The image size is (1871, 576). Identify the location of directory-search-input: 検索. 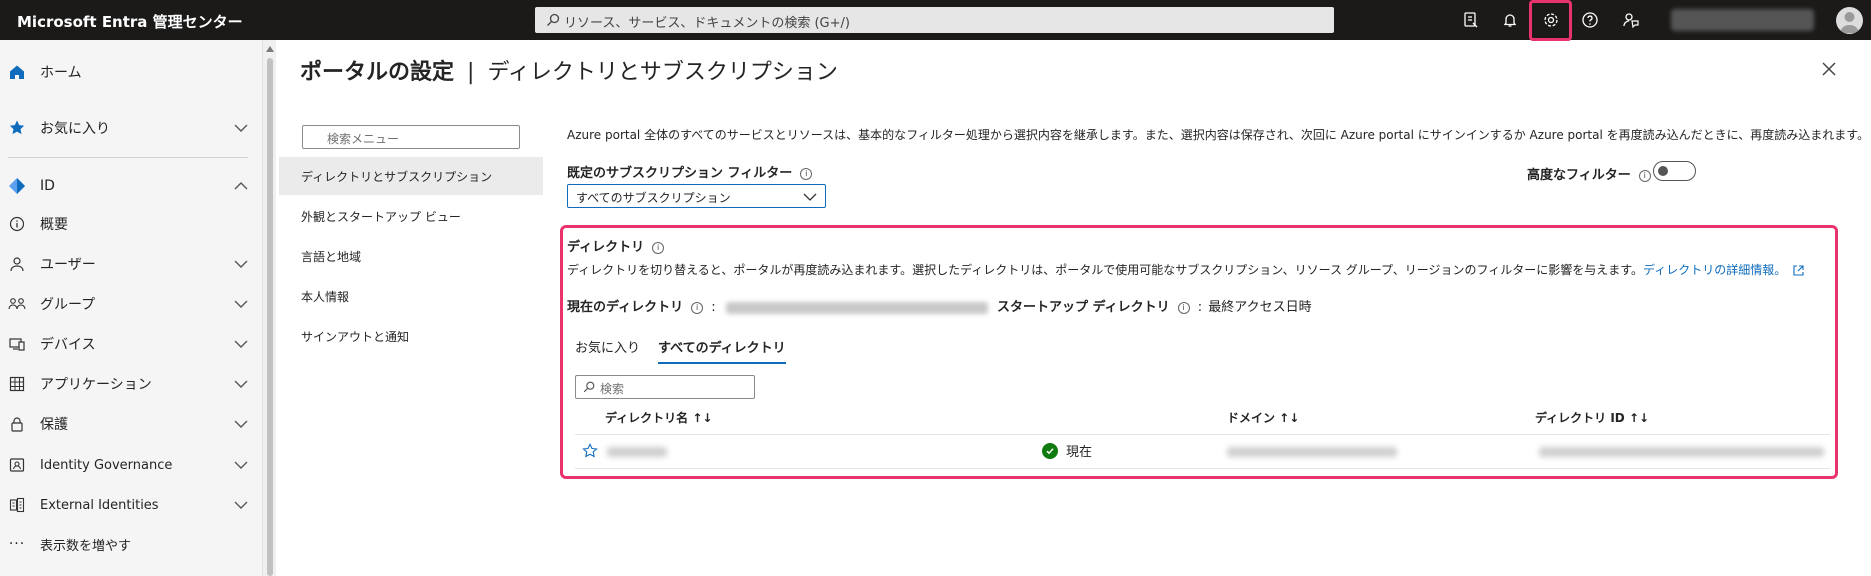
(665, 387).